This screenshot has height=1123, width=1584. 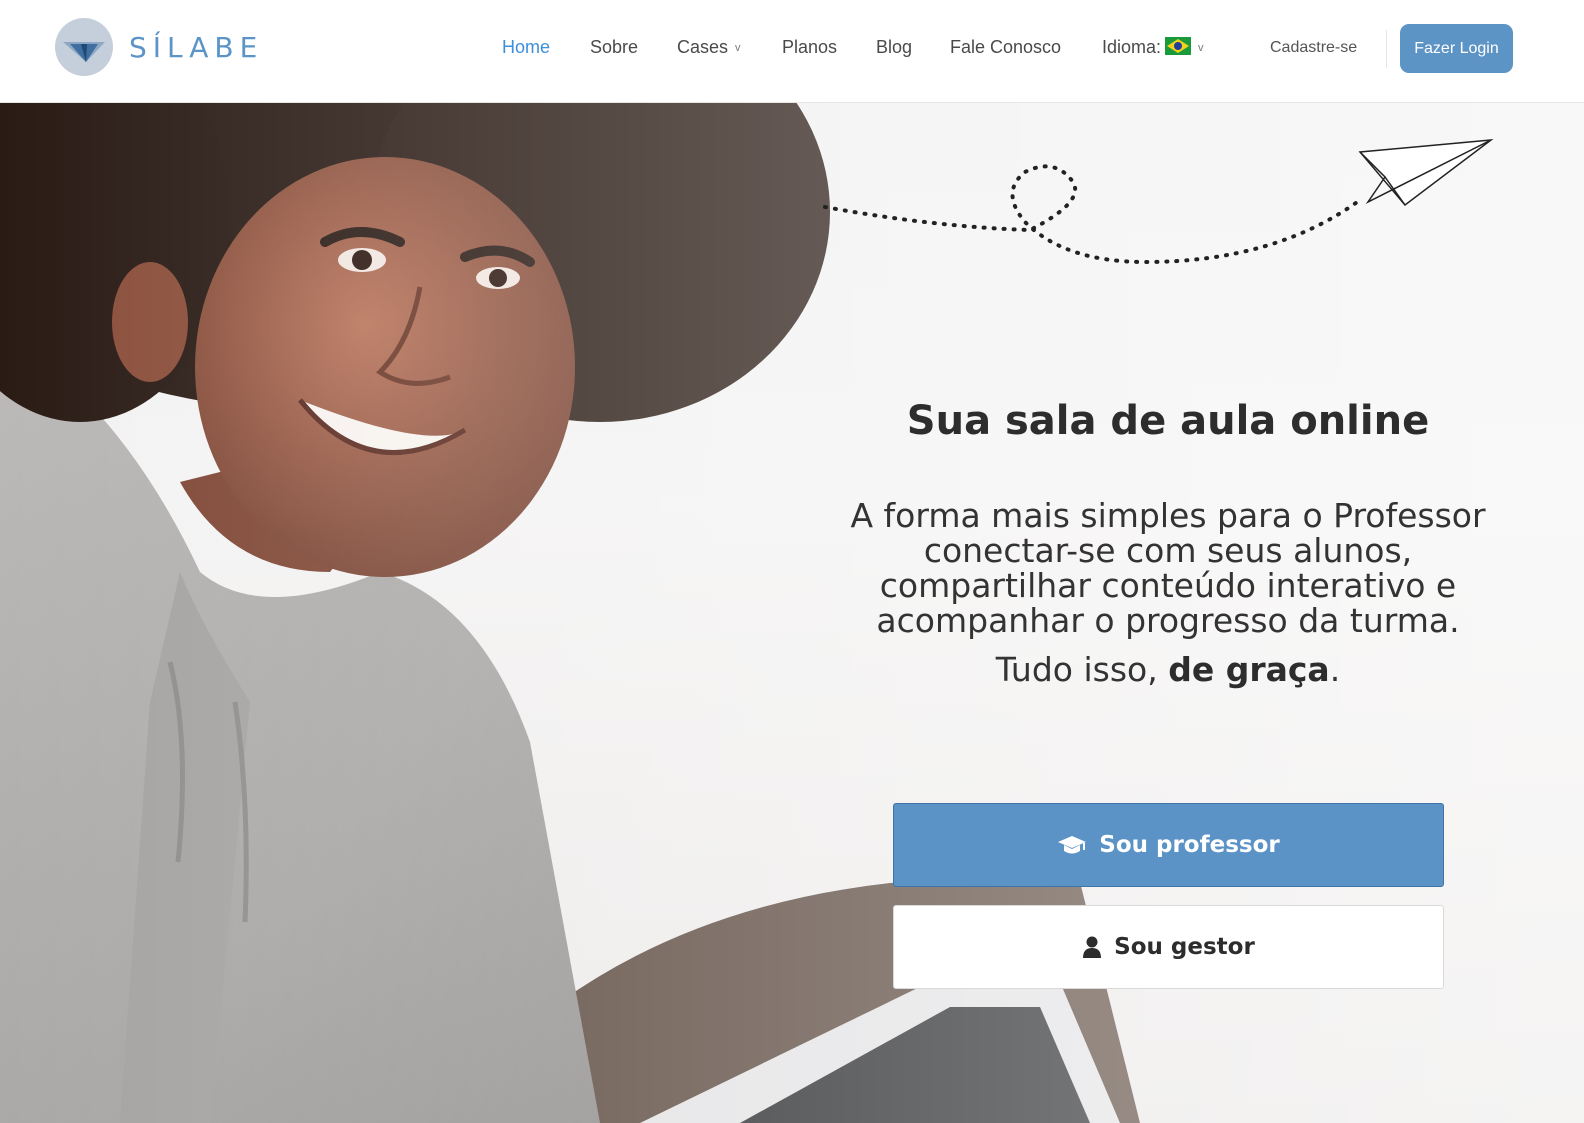 What do you see at coordinates (1386, 49) in the screenshot?
I see `header-divider` at bounding box center [1386, 49].